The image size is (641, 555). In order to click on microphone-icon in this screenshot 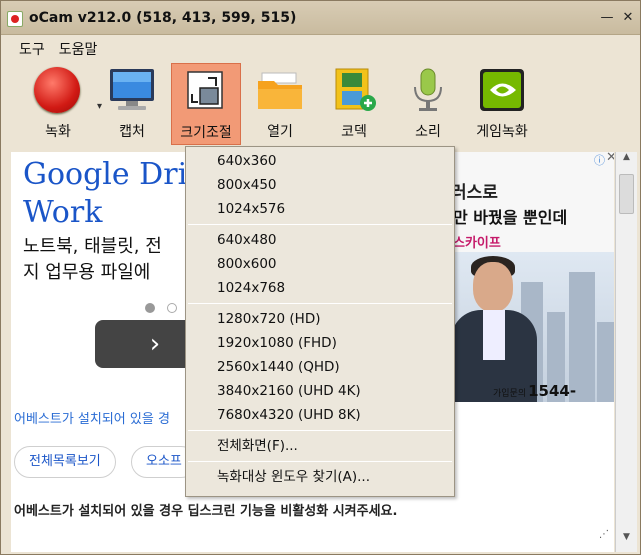, I will do `click(428, 90)`.